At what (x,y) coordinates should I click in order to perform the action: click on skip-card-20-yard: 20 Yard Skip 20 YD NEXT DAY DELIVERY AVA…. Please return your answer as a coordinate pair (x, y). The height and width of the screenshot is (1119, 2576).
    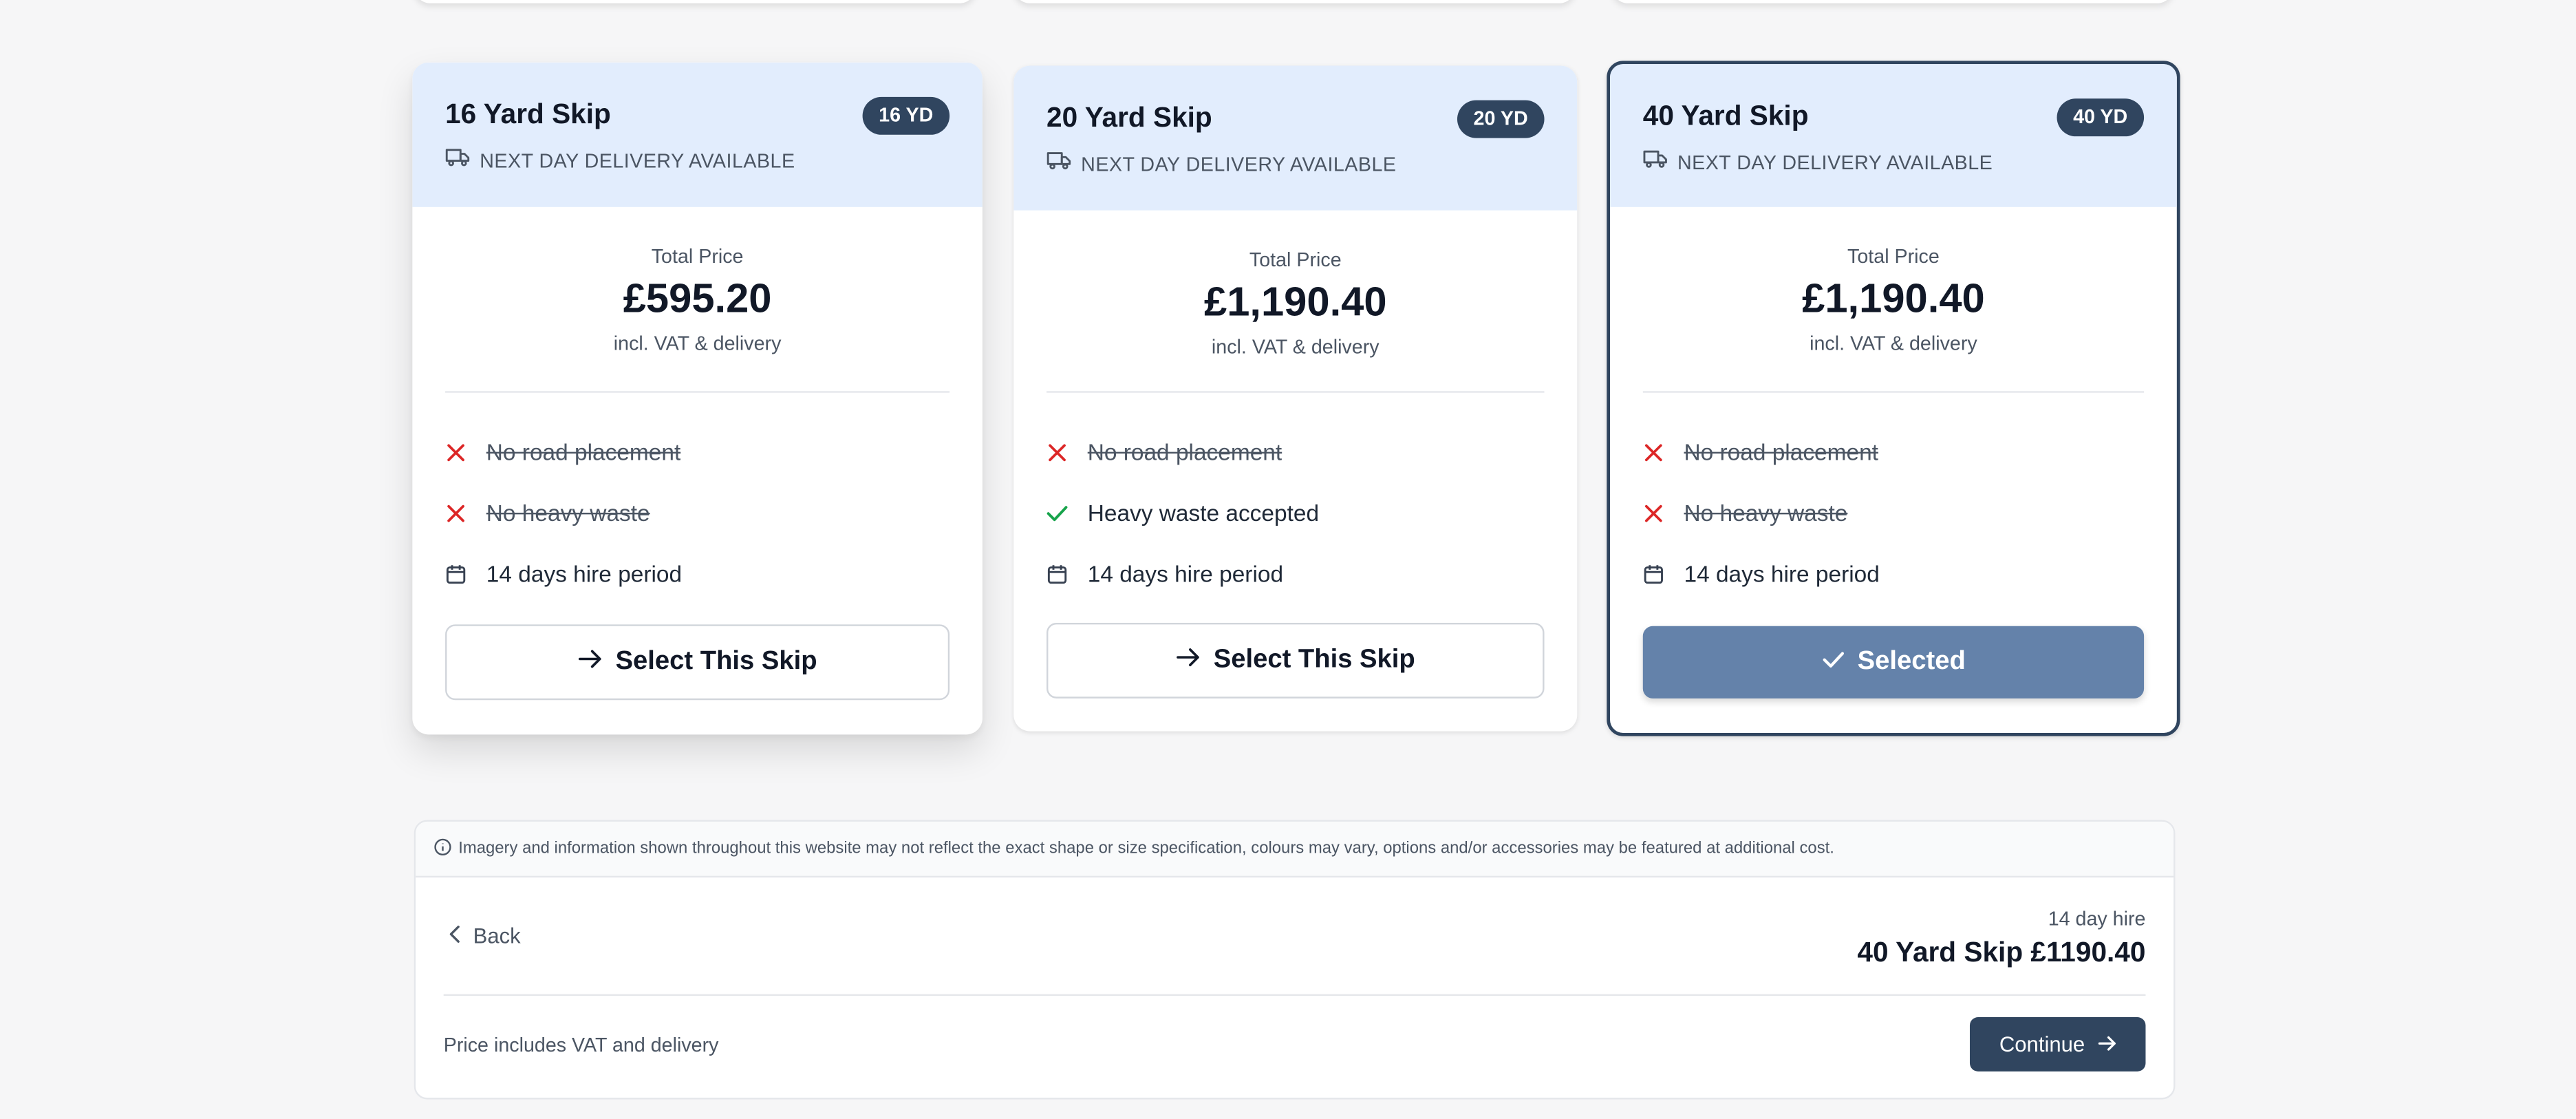
    Looking at the image, I should click on (1296, 398).